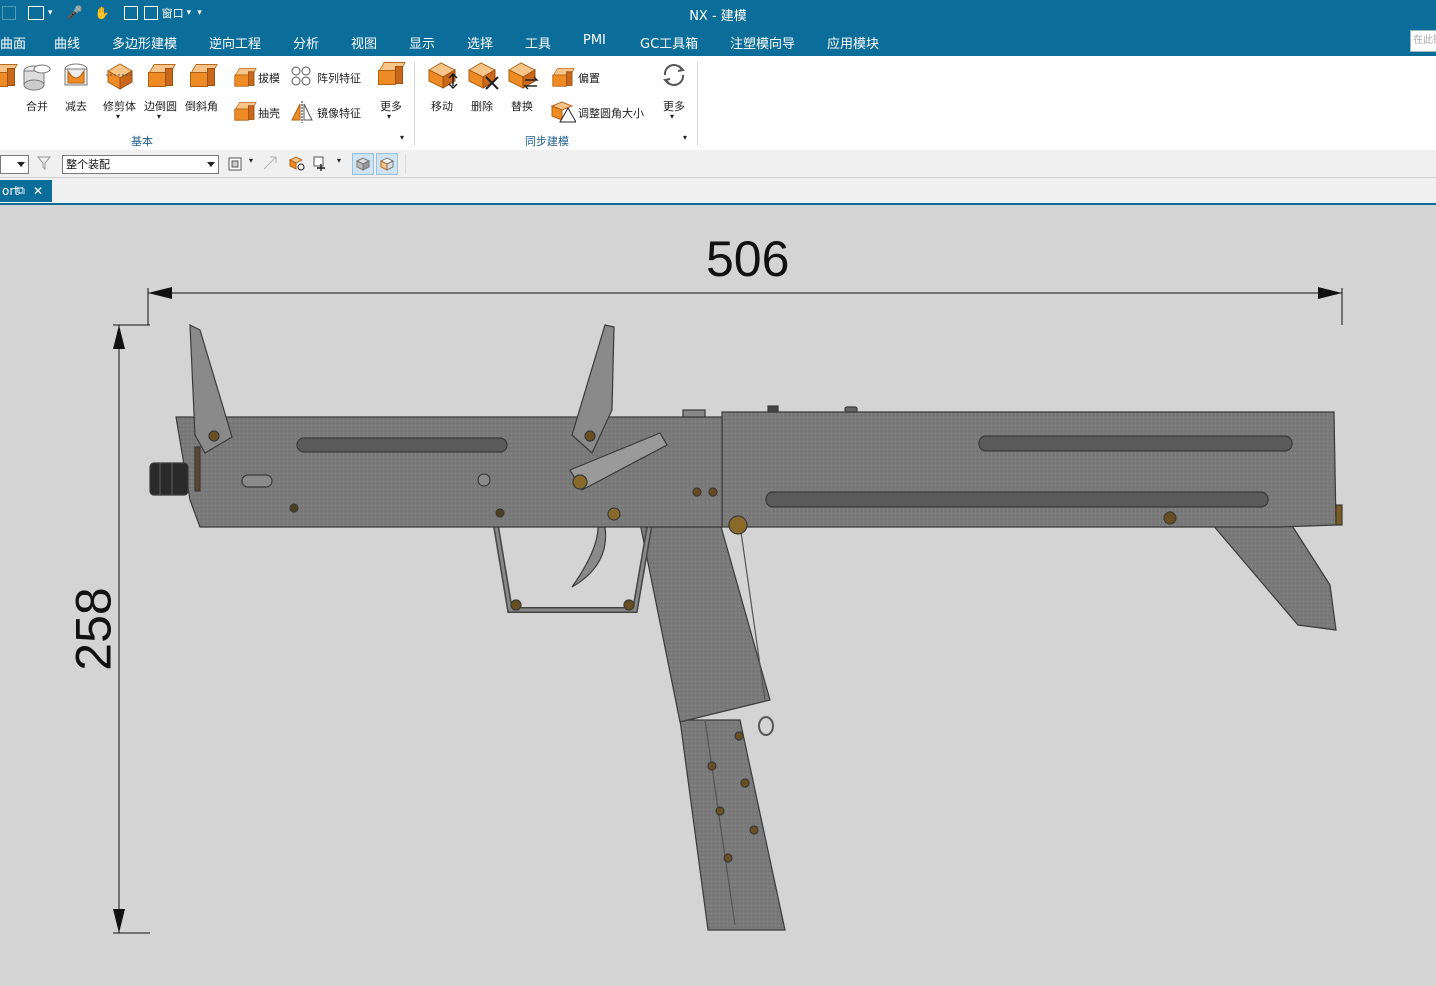  I want to click on extrude-icon, so click(9, 75).